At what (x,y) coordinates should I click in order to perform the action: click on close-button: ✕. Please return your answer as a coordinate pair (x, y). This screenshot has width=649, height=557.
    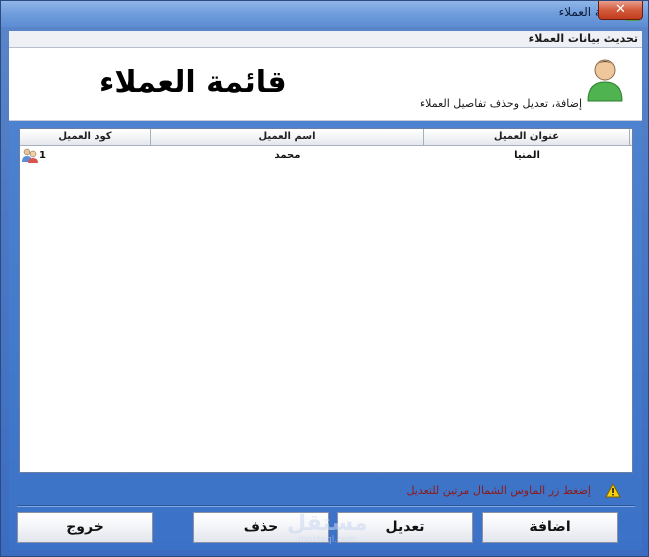
    Looking at the image, I should click on (620, 10).